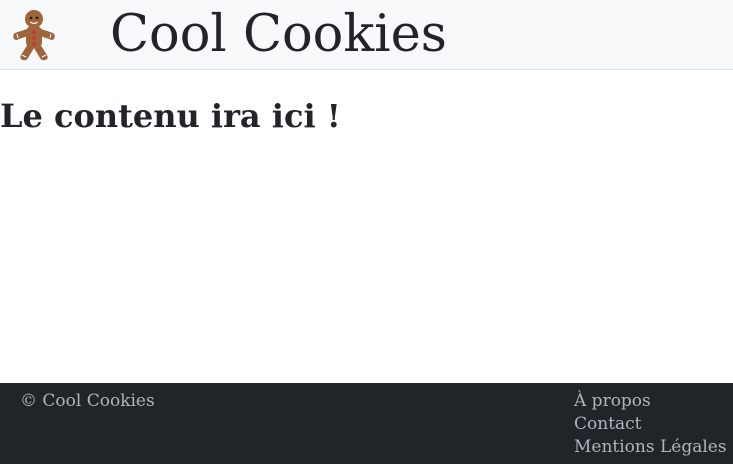  What do you see at coordinates (608, 424) in the screenshot?
I see `footer-link-contact: Contact` at bounding box center [608, 424].